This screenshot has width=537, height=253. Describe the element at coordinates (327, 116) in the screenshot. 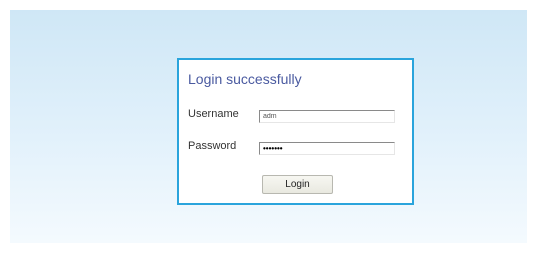

I see `username-input` at that location.